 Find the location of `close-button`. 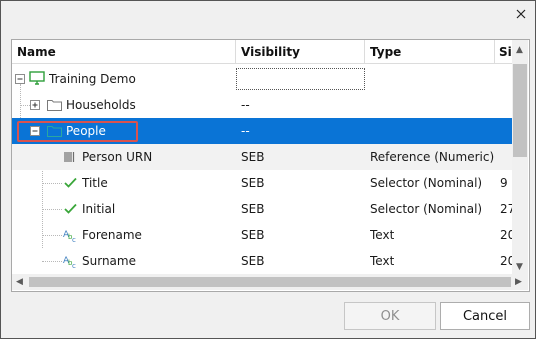

close-button is located at coordinates (521, 14).